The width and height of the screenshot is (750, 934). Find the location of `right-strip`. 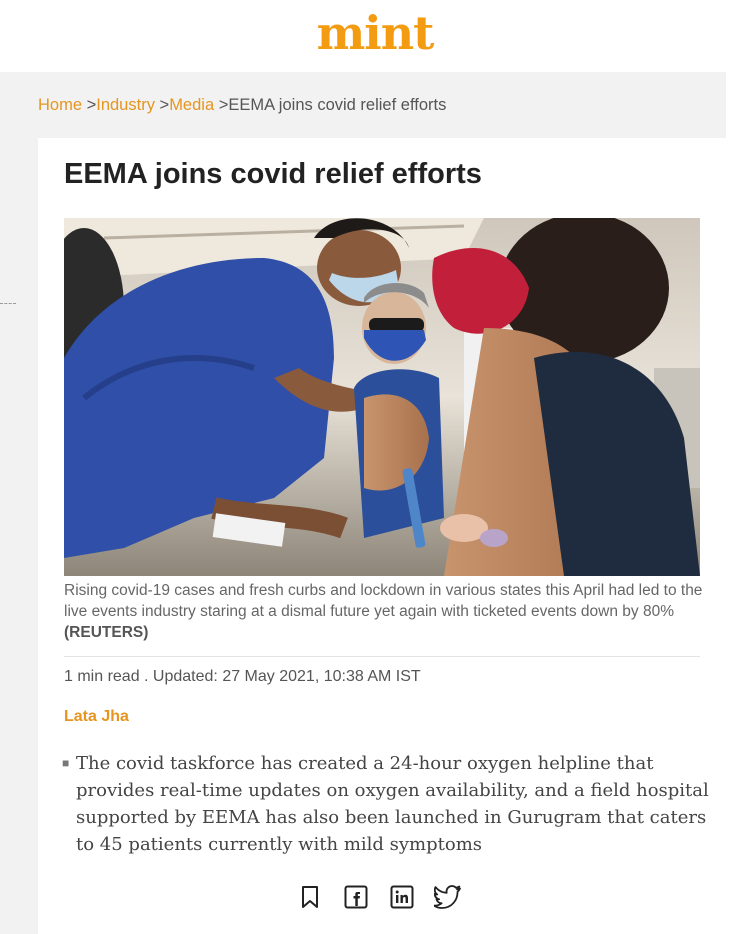

right-strip is located at coordinates (738, 503).